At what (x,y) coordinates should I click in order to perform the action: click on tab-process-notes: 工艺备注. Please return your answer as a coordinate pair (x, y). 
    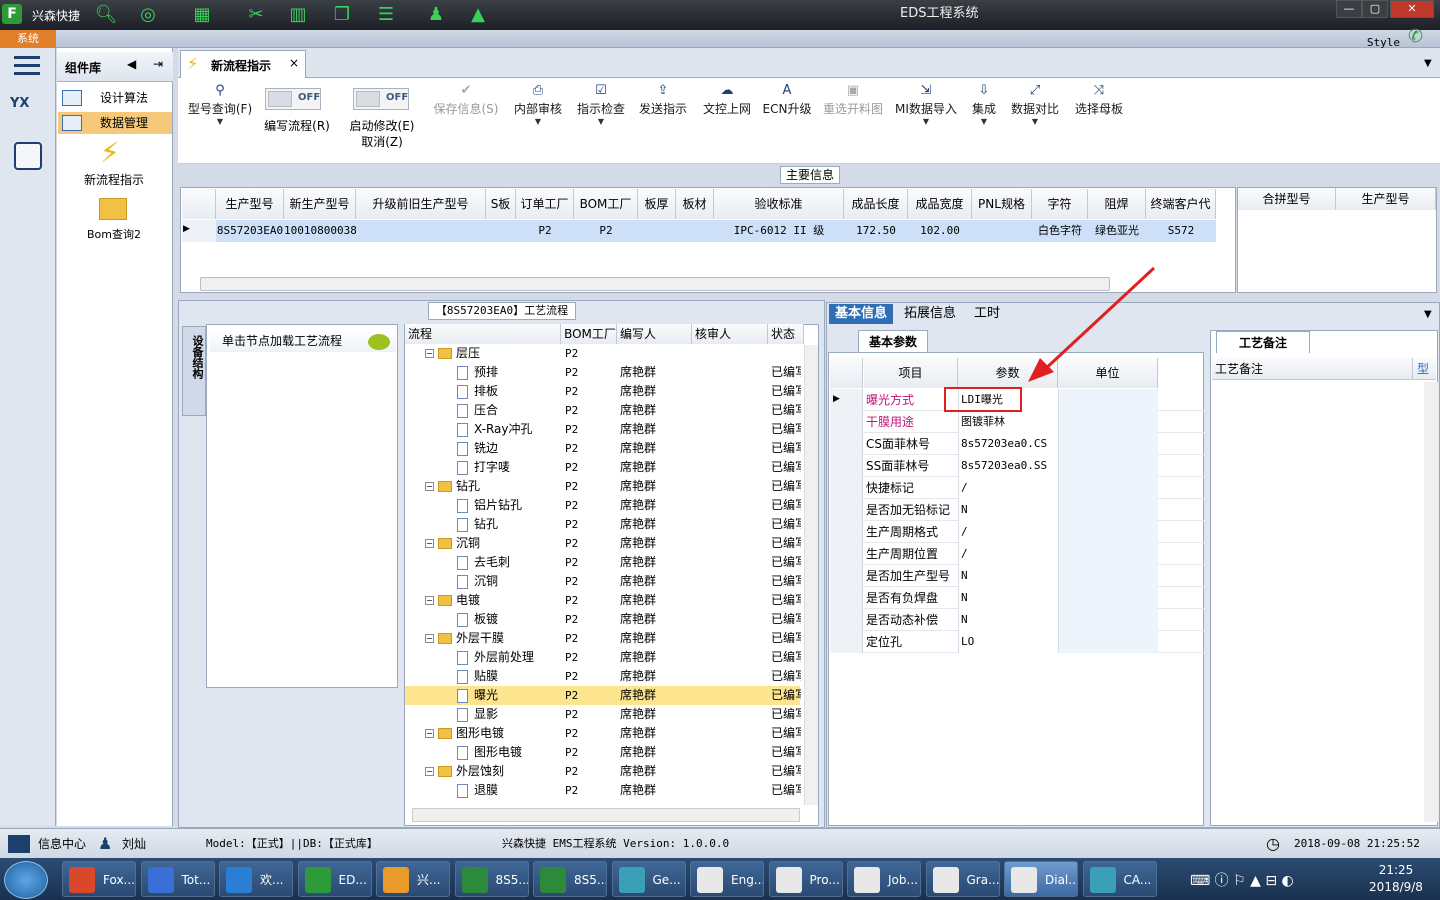
    Looking at the image, I should click on (1263, 342).